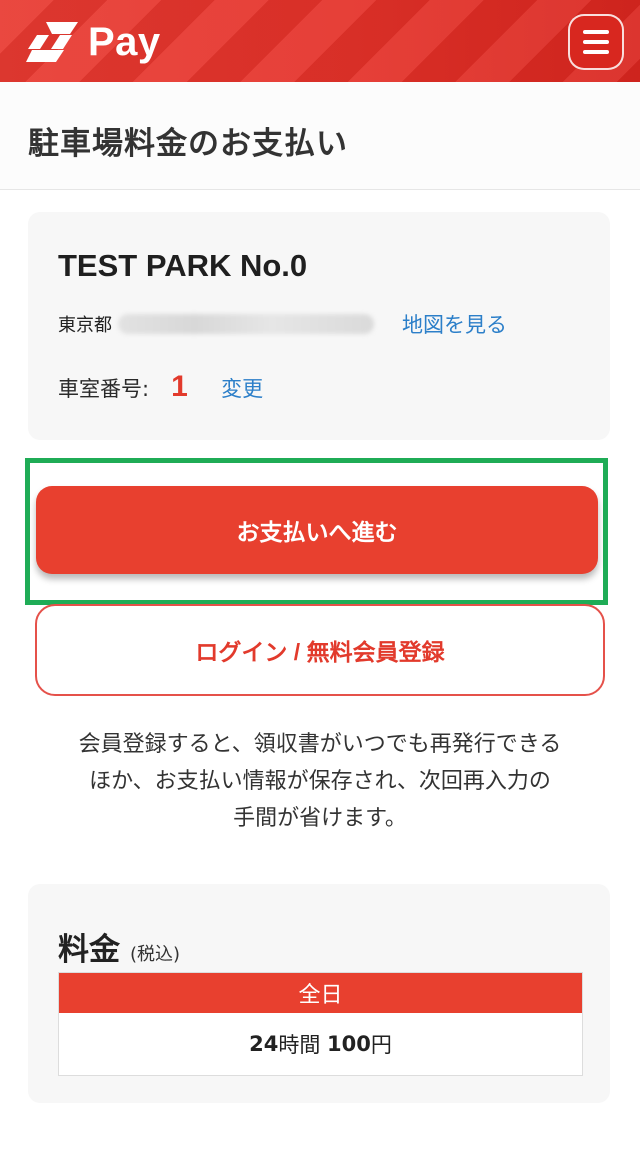 This screenshot has width=640, height=1157. I want to click on menu-button, so click(596, 42).